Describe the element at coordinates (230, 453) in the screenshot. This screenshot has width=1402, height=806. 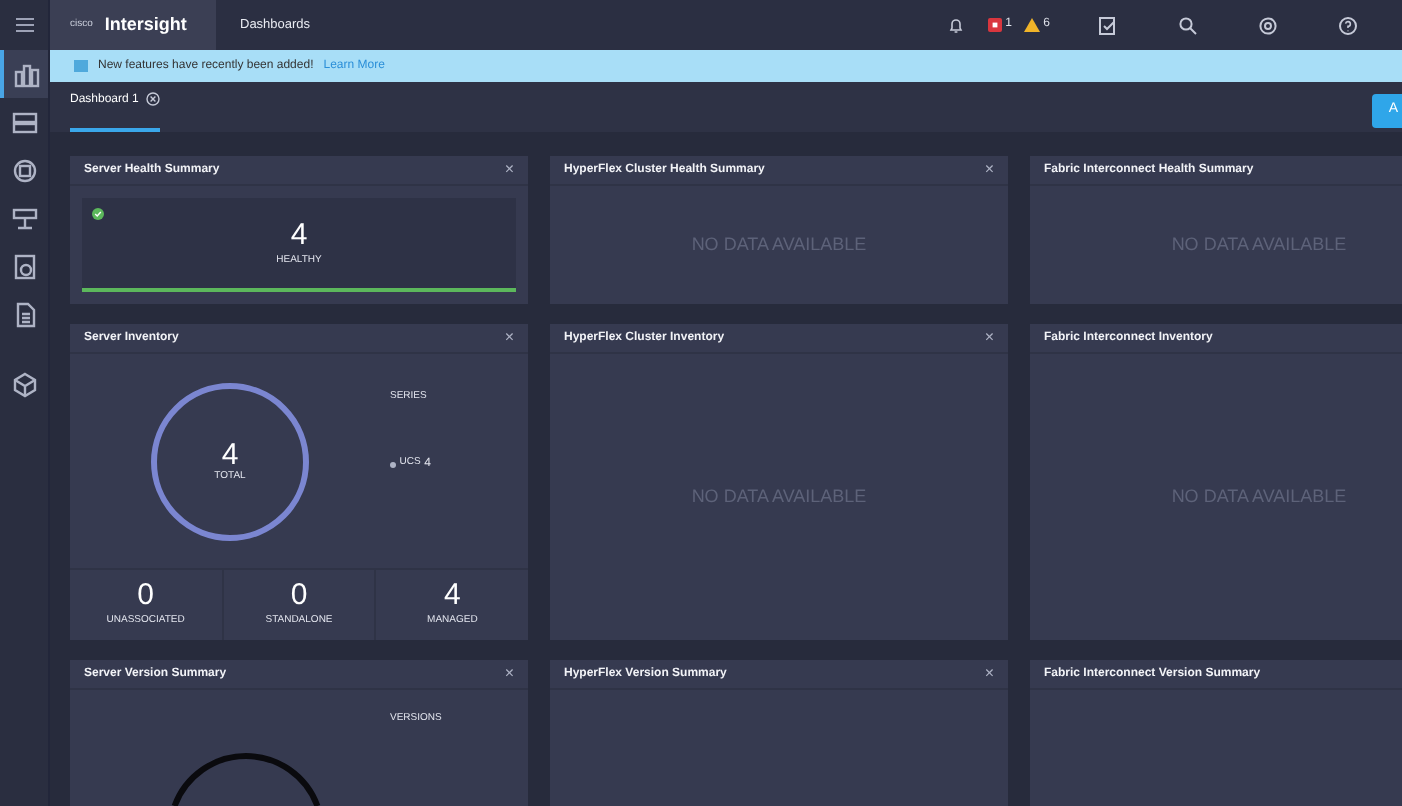
I see `total-count: 4` at that location.